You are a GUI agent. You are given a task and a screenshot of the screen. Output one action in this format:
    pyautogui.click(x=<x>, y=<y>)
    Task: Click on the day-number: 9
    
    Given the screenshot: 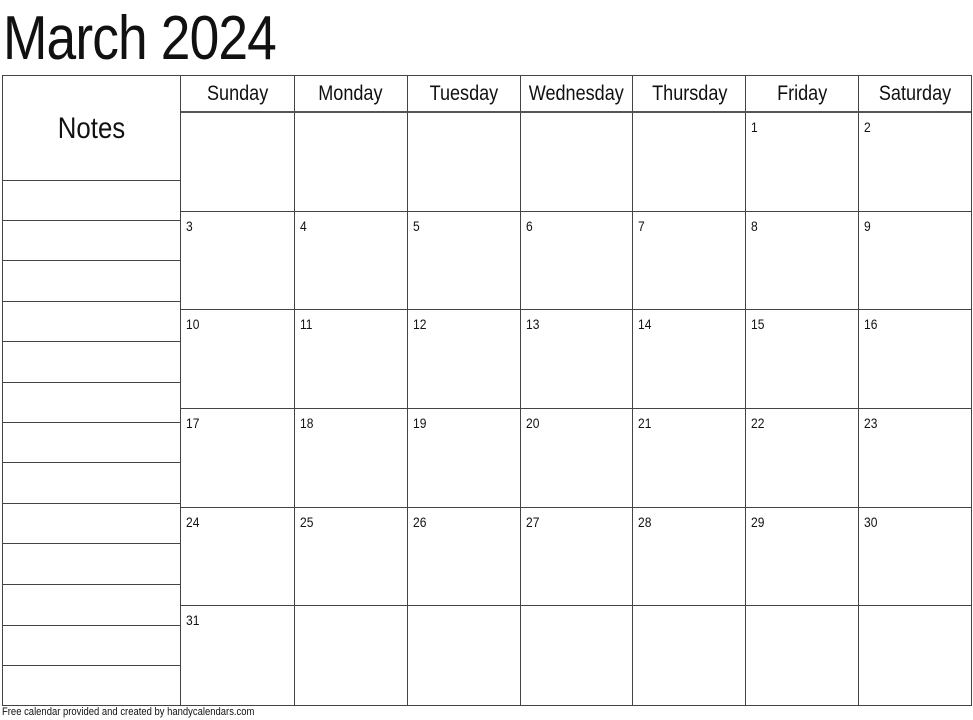 What is the action you would take?
    pyautogui.click(x=867, y=225)
    